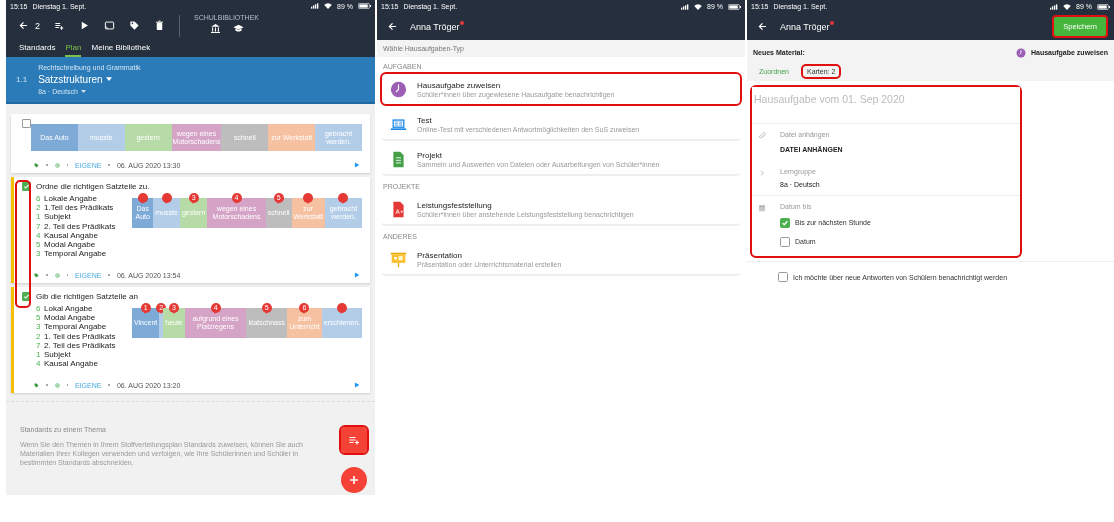  I want to click on card-title: Gib die richtigen Satzteile an, so click(87, 296).